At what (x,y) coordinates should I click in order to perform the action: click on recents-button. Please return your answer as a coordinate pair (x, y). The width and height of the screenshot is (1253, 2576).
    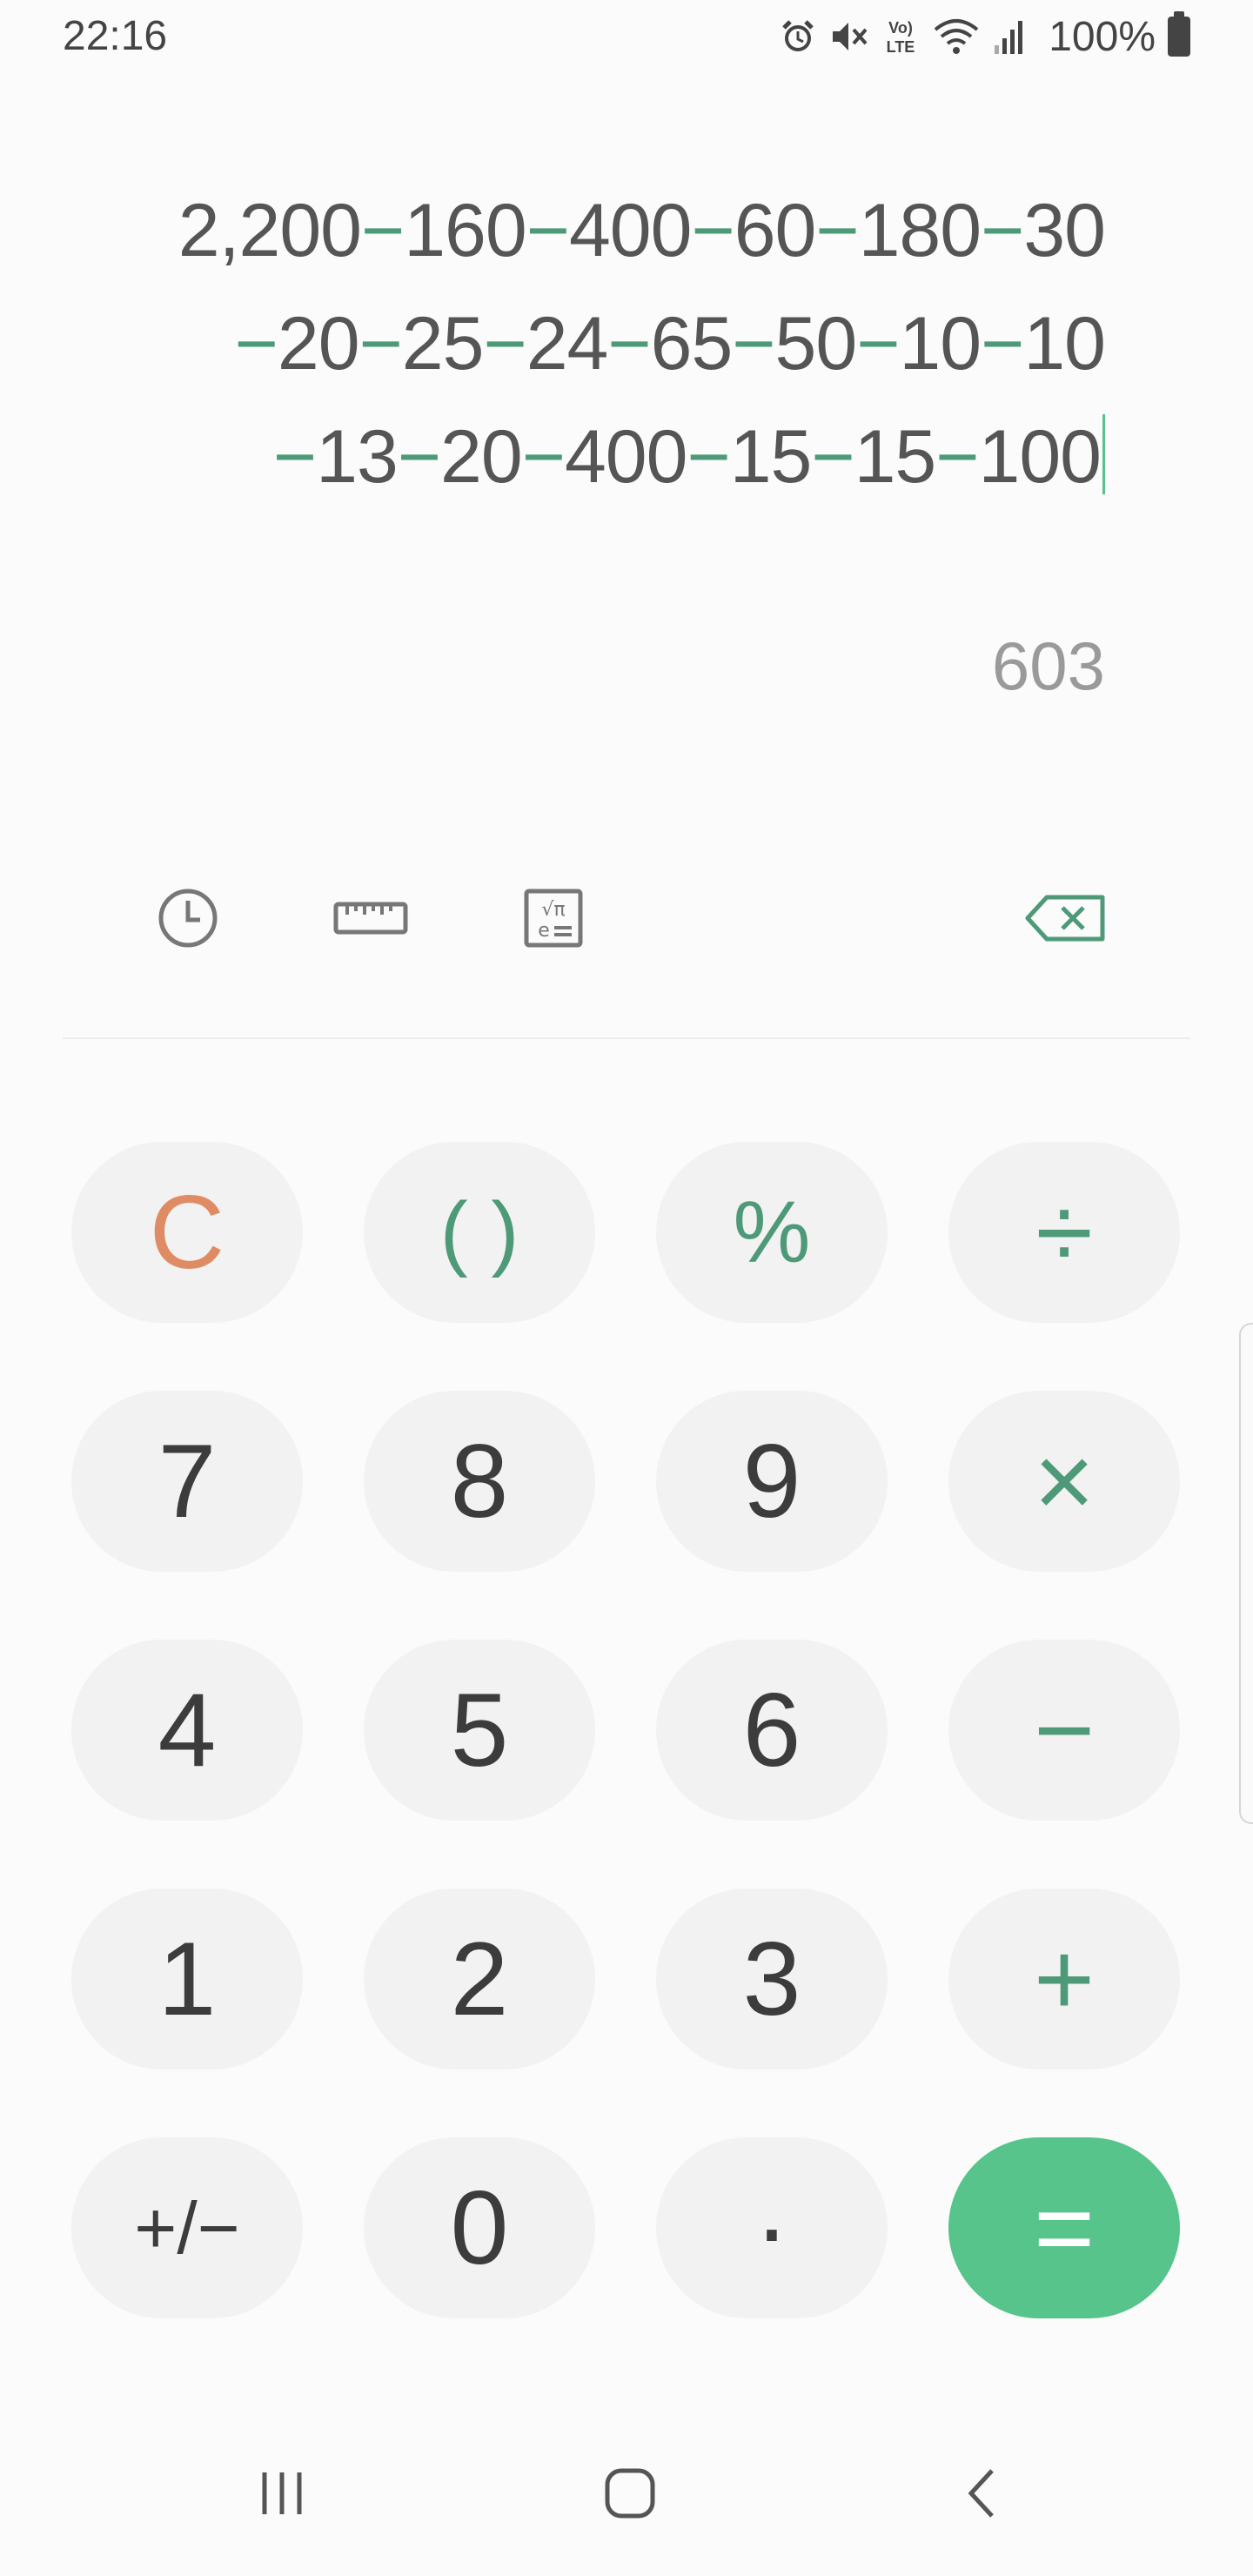
    Looking at the image, I should click on (282, 2493).